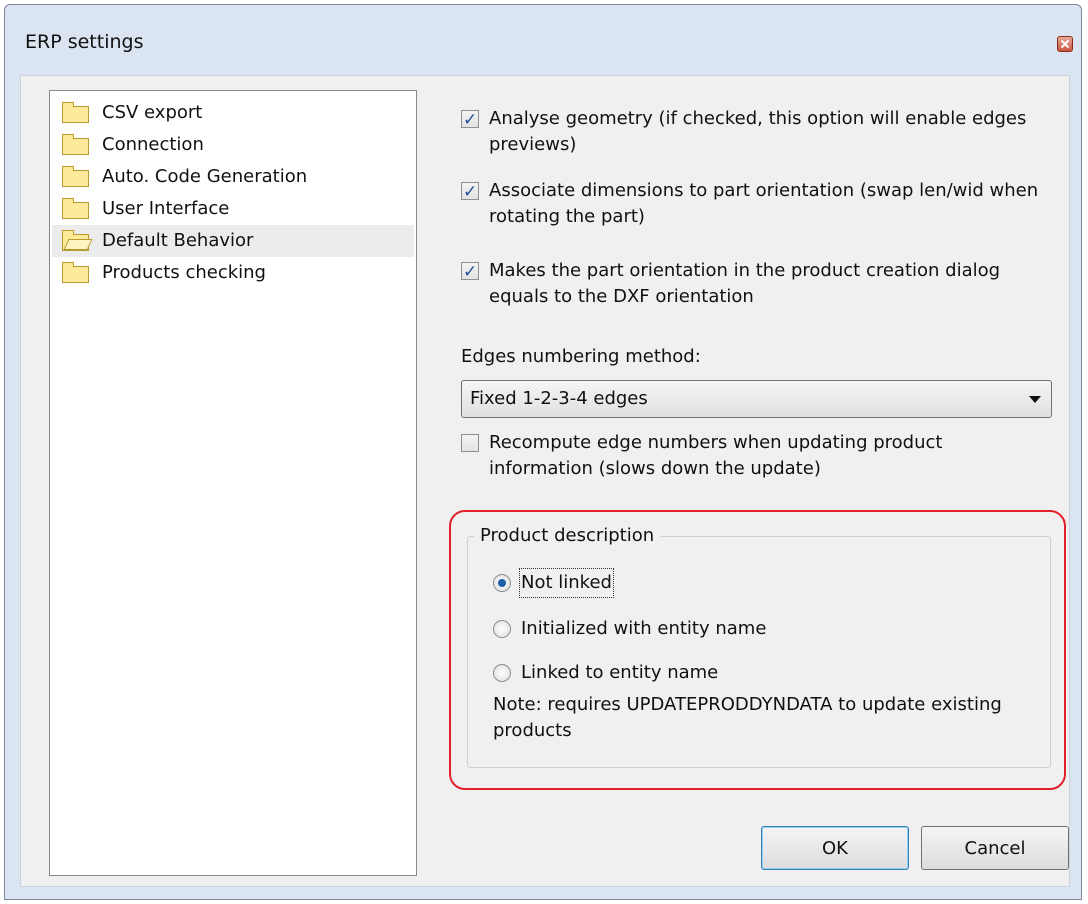 Image resolution: width=1088 pixels, height=904 pixels. What do you see at coordinates (470, 192) in the screenshot?
I see `associate-dimensions-checkbox` at bounding box center [470, 192].